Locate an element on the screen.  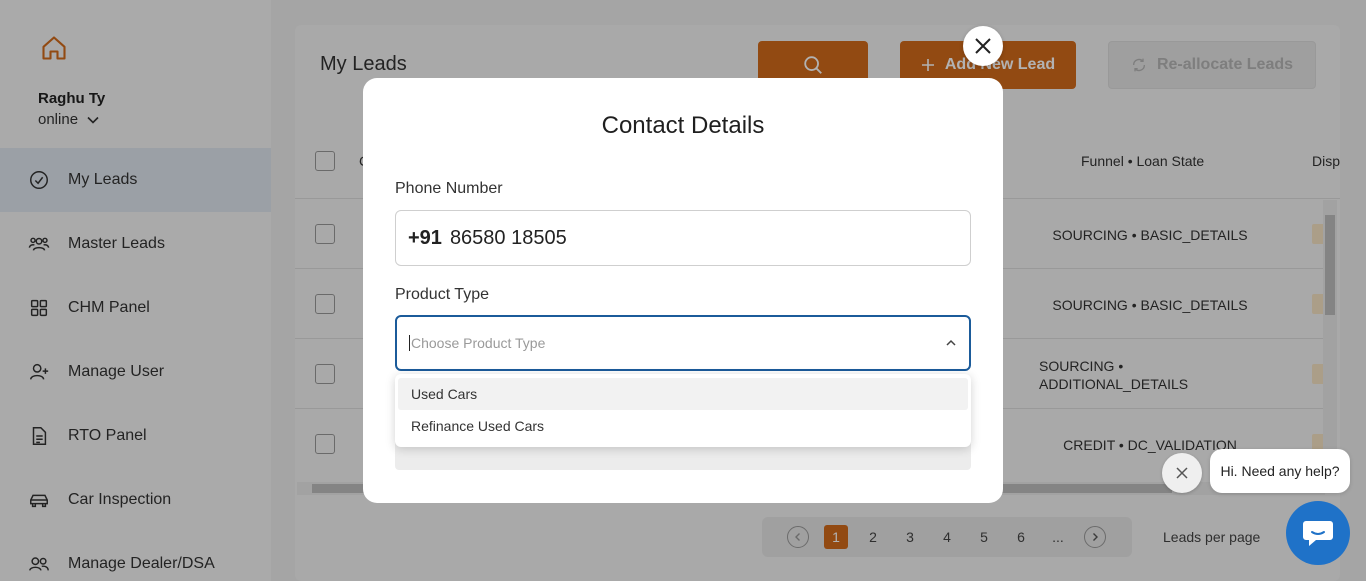
product-type-label: Product Type is located at coordinates (442, 294).